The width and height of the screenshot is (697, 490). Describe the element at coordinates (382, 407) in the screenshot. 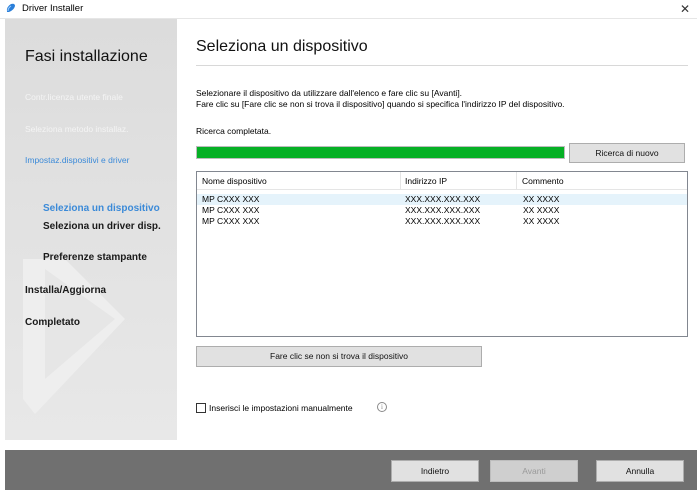

I see `info-icon: i` at that location.